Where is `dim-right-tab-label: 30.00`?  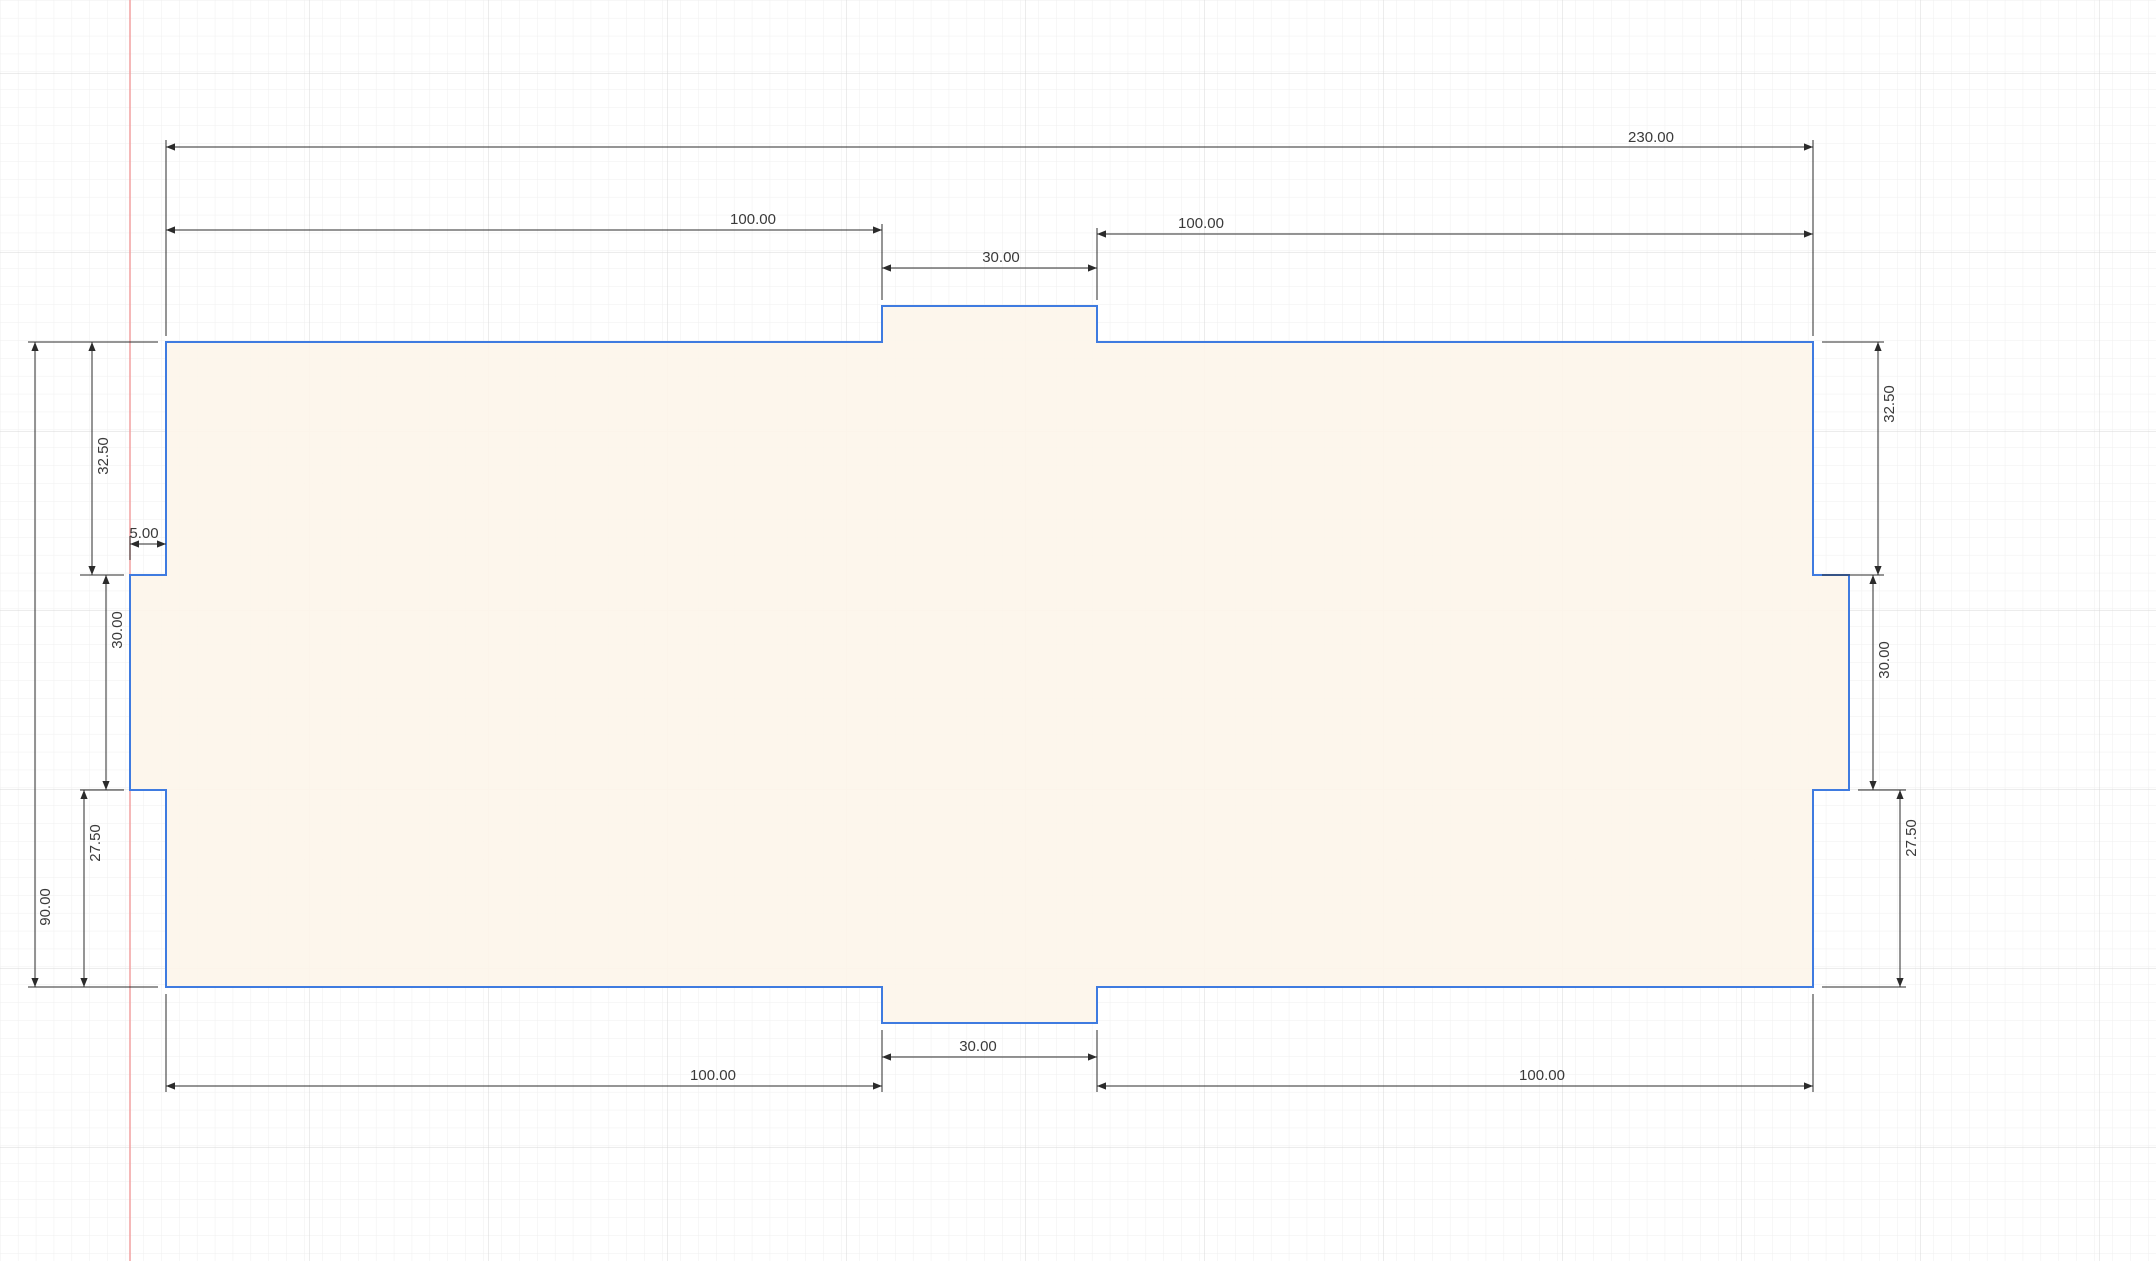 dim-right-tab-label: 30.00 is located at coordinates (1884, 660).